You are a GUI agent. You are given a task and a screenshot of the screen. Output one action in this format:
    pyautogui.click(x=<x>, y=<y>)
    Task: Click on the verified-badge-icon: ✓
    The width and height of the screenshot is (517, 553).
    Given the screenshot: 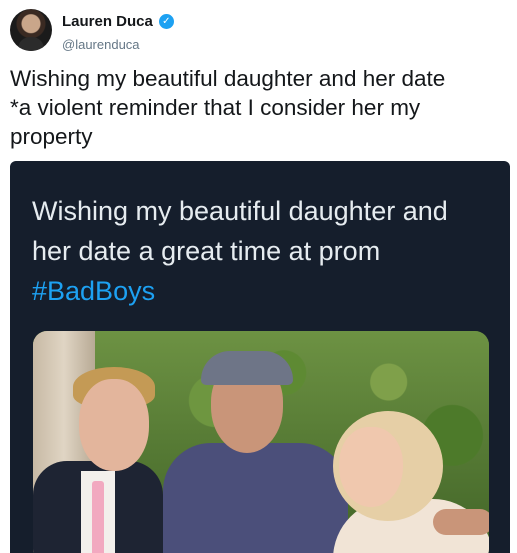 What is the action you would take?
    pyautogui.click(x=166, y=21)
    